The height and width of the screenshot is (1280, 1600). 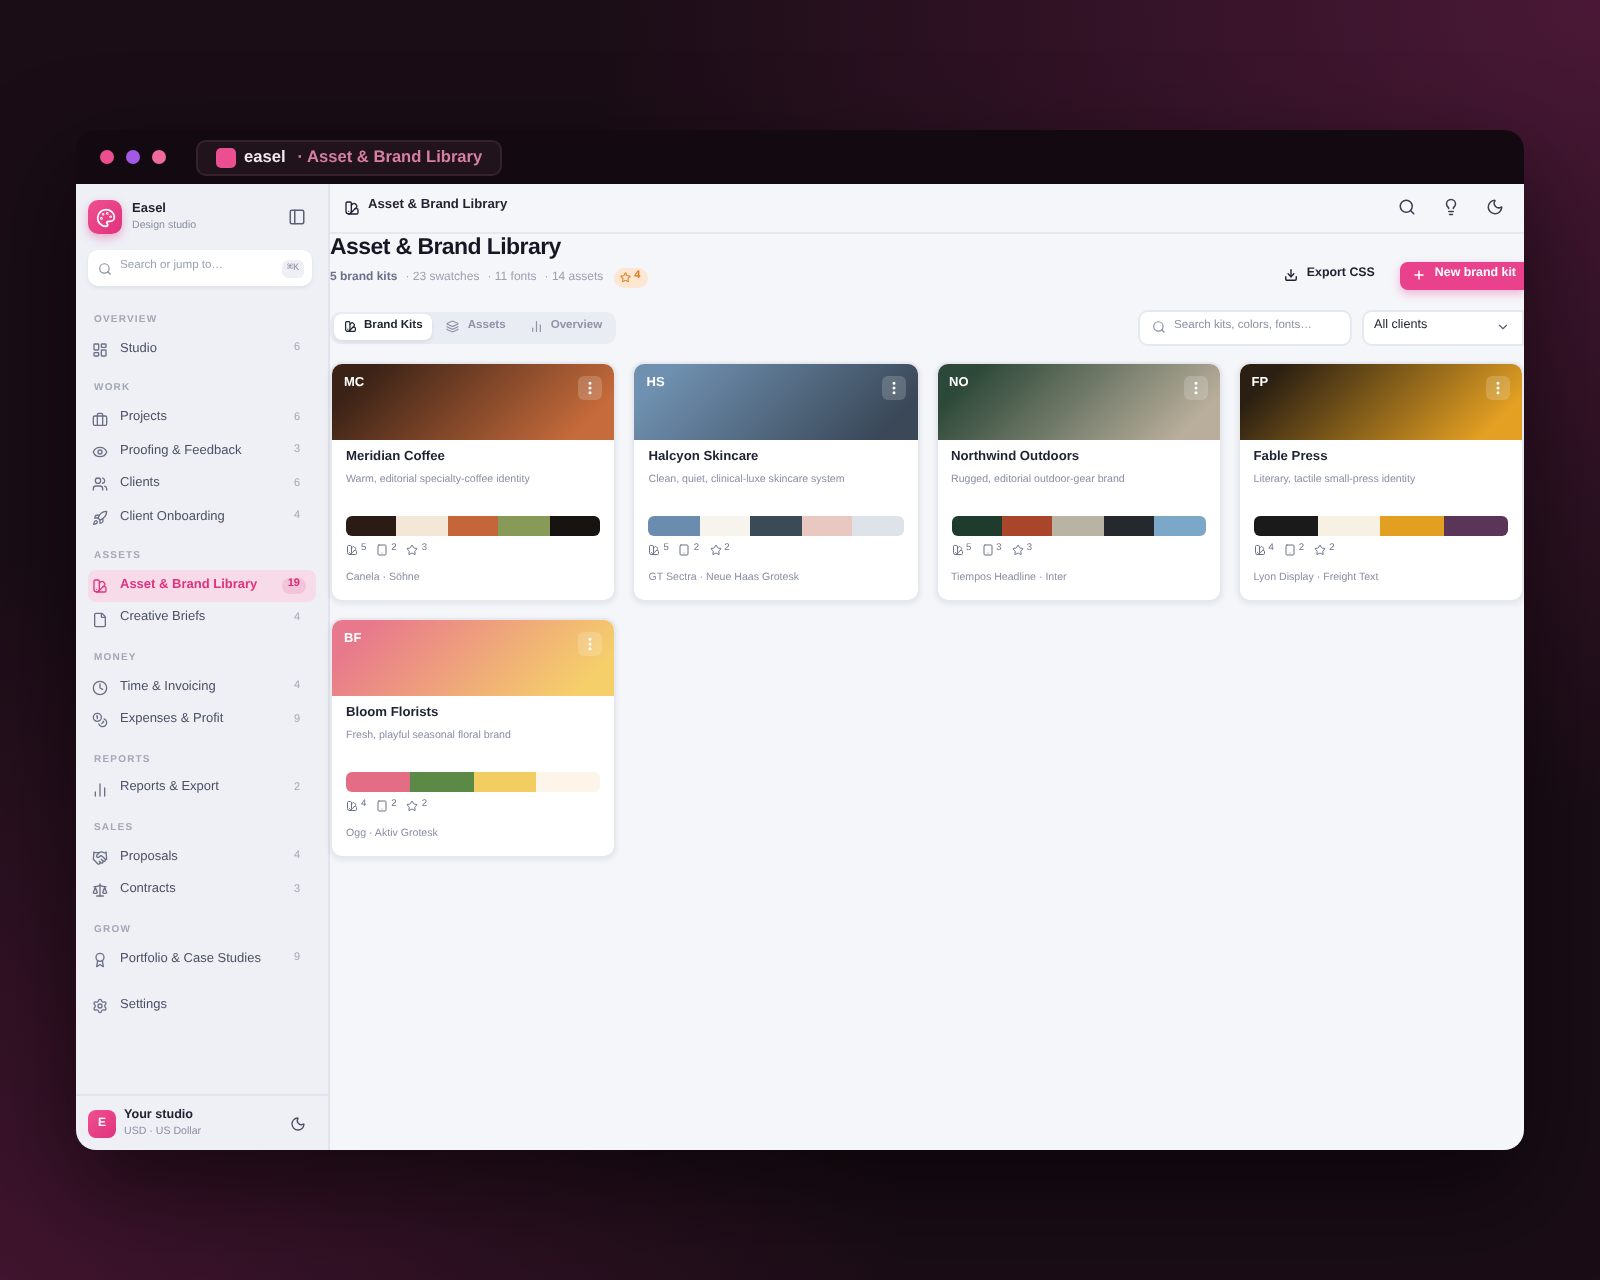 I want to click on users-icon, so click(x=100, y=484).